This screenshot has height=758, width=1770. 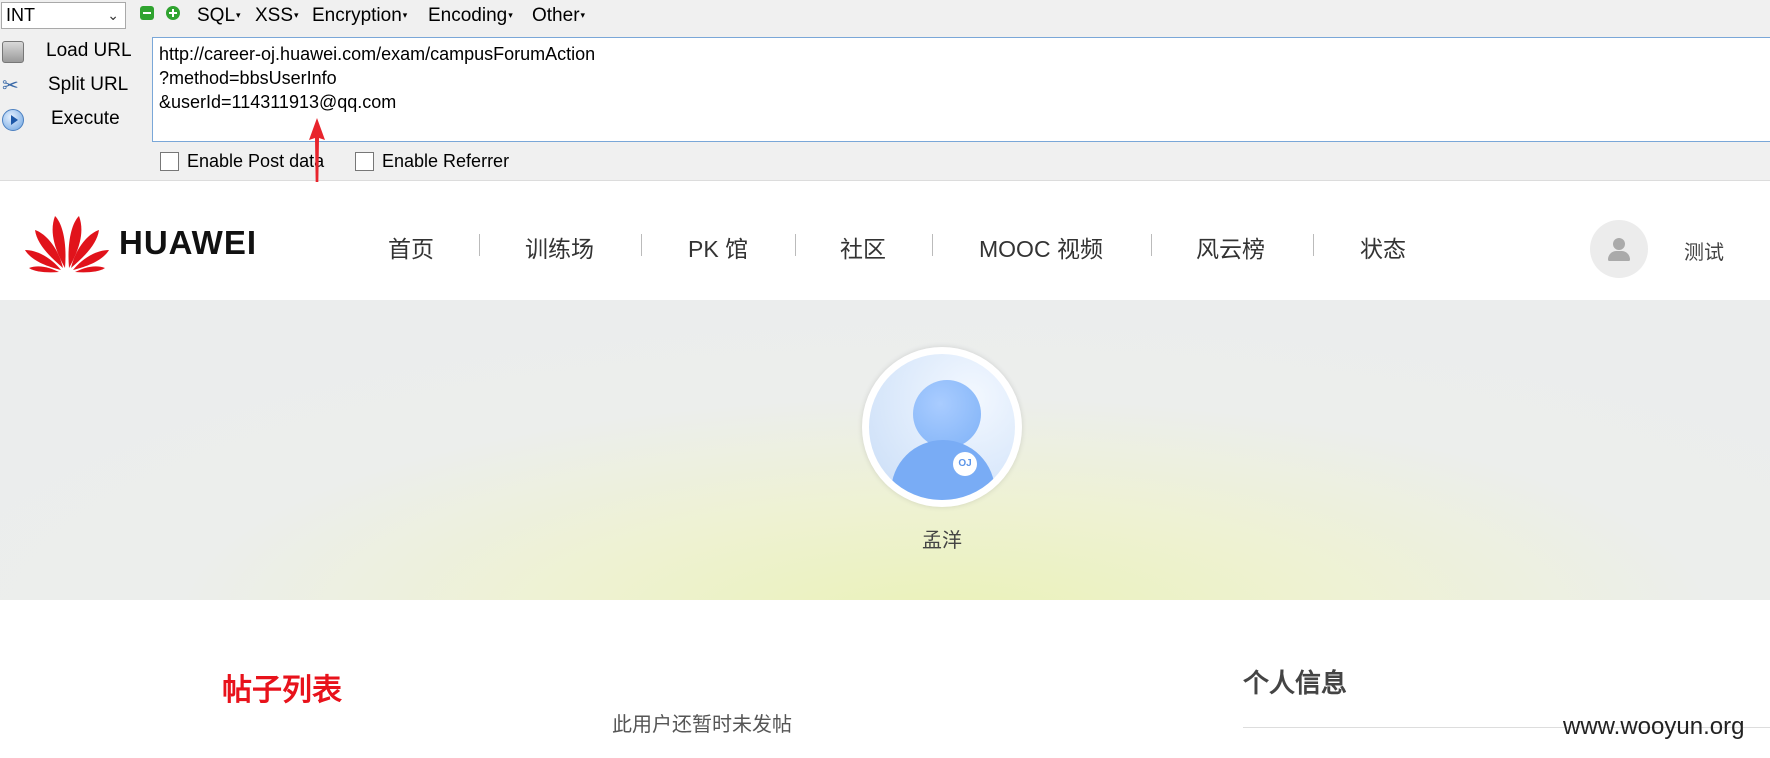 What do you see at coordinates (85, 118) in the screenshot?
I see `execute-label: Execute` at bounding box center [85, 118].